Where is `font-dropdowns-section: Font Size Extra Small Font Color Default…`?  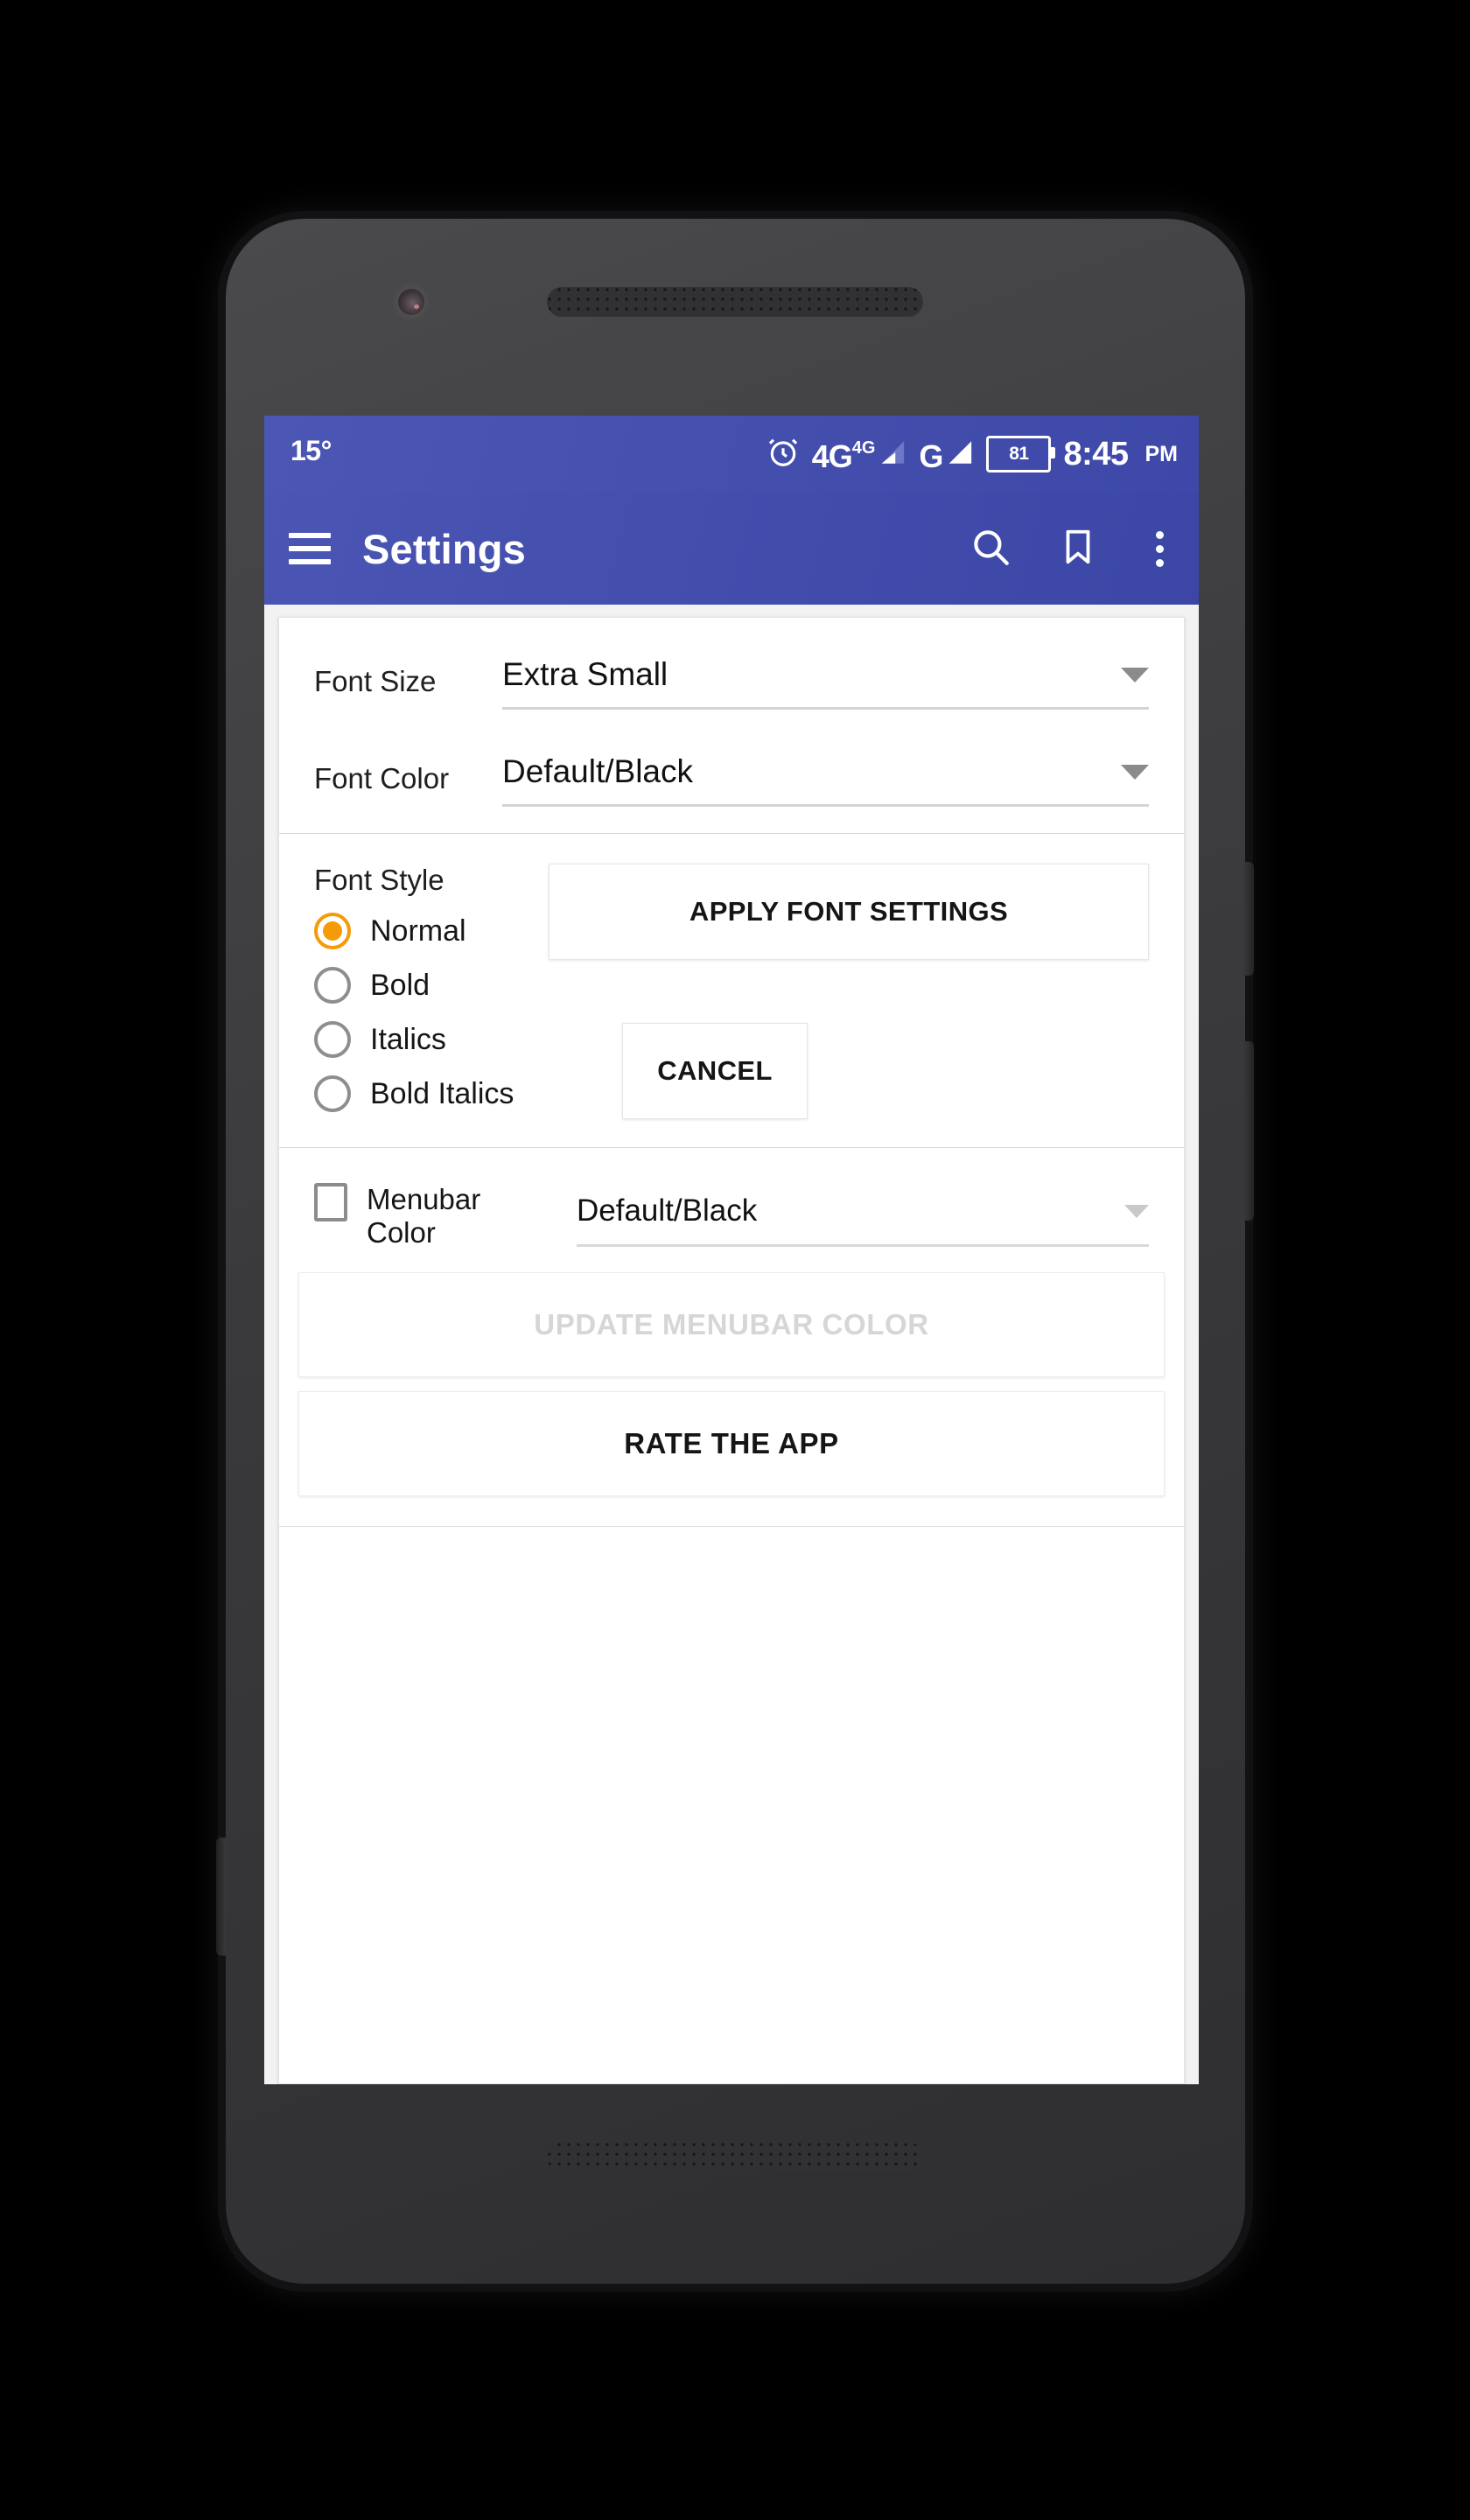 font-dropdowns-section: Font Size Extra Small Font Color Default… is located at coordinates (731, 725).